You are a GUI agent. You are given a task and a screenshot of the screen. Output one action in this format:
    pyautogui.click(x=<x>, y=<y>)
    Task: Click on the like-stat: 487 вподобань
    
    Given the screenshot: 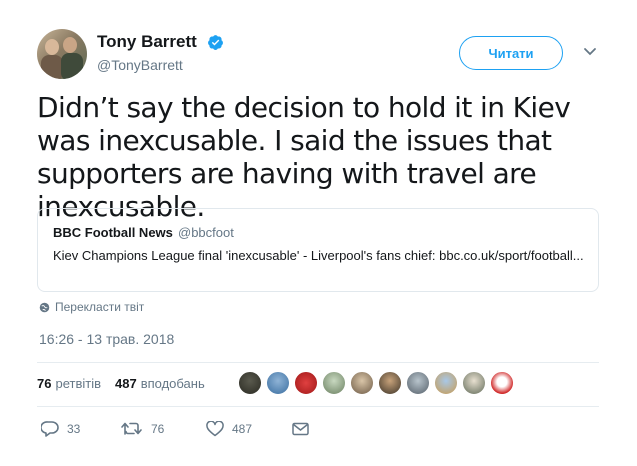 What is the action you would take?
    pyautogui.click(x=160, y=383)
    